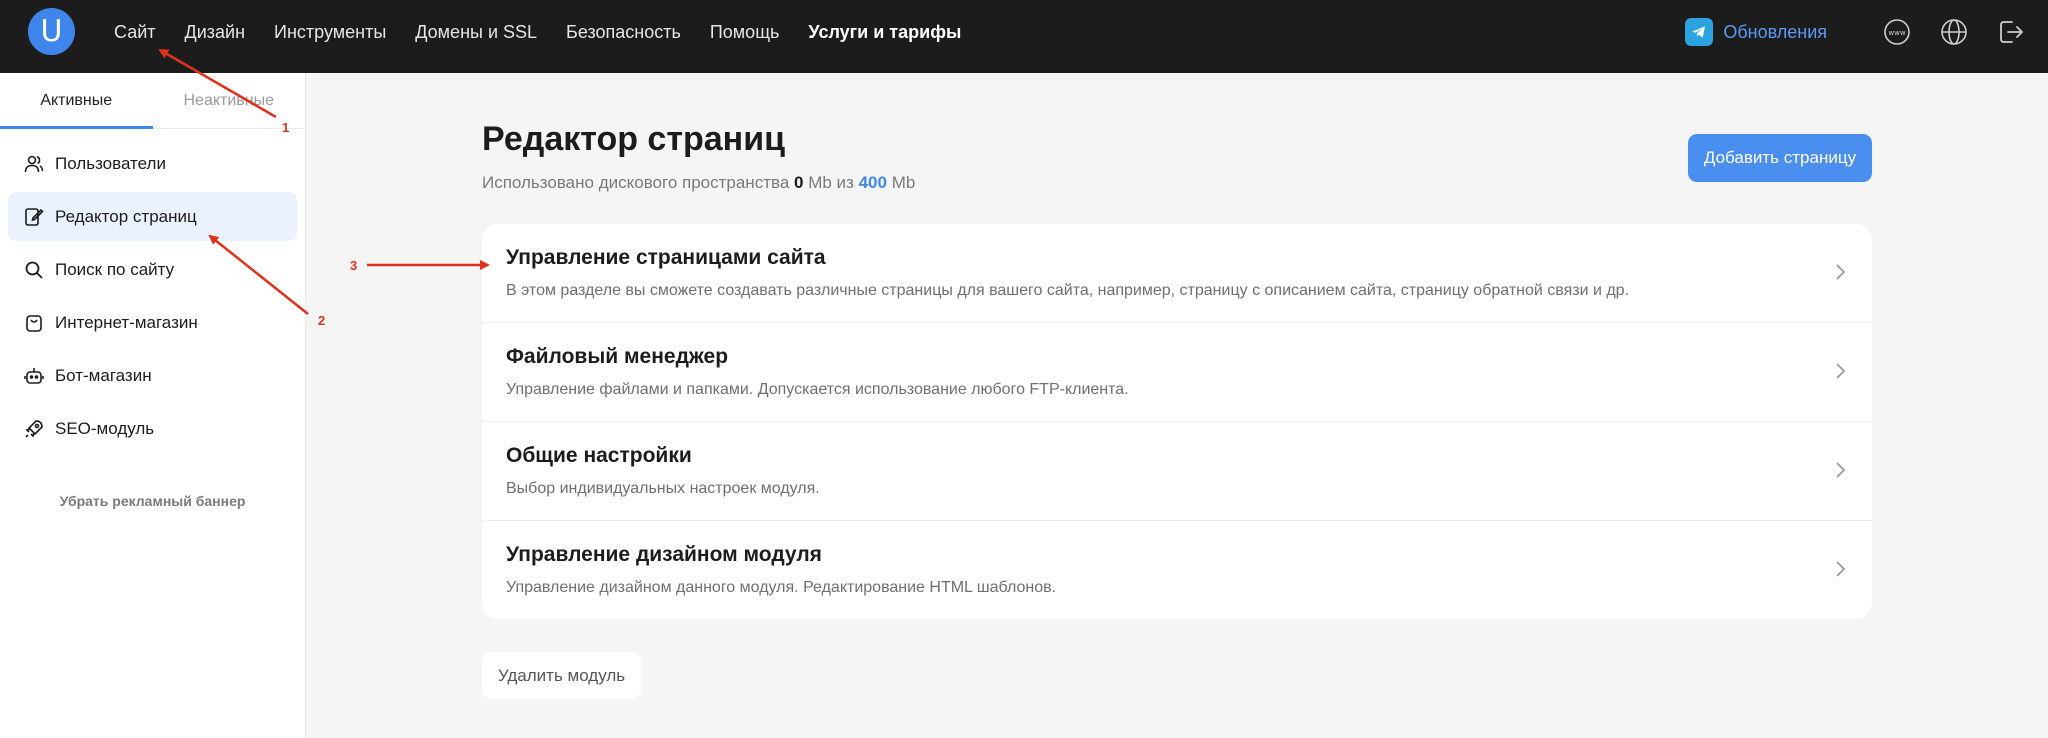 This screenshot has height=738, width=2048. What do you see at coordinates (634, 139) in the screenshot?
I see `page-title: Редактор страниц` at bounding box center [634, 139].